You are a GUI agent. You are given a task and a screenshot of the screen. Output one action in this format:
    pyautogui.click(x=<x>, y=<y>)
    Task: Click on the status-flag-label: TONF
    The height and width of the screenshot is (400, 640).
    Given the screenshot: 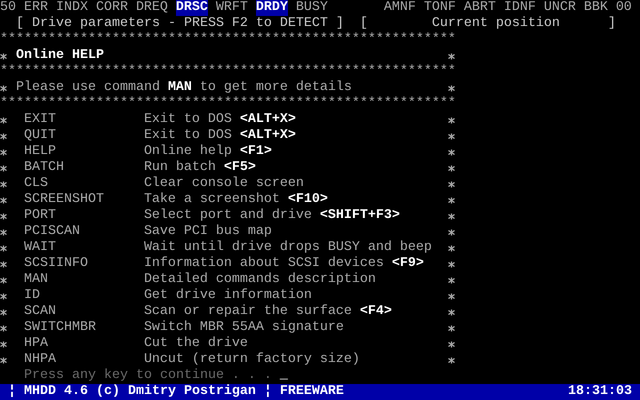 What is the action you would take?
    pyautogui.click(x=440, y=8)
    